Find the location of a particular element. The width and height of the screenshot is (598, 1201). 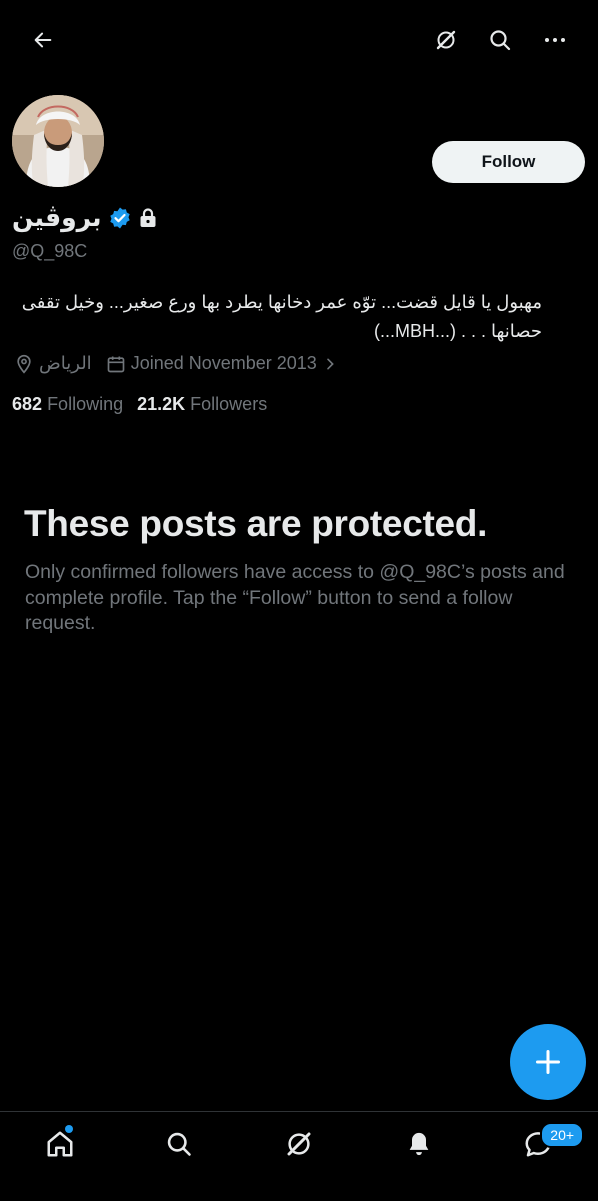

search-button is located at coordinates (500, 40).